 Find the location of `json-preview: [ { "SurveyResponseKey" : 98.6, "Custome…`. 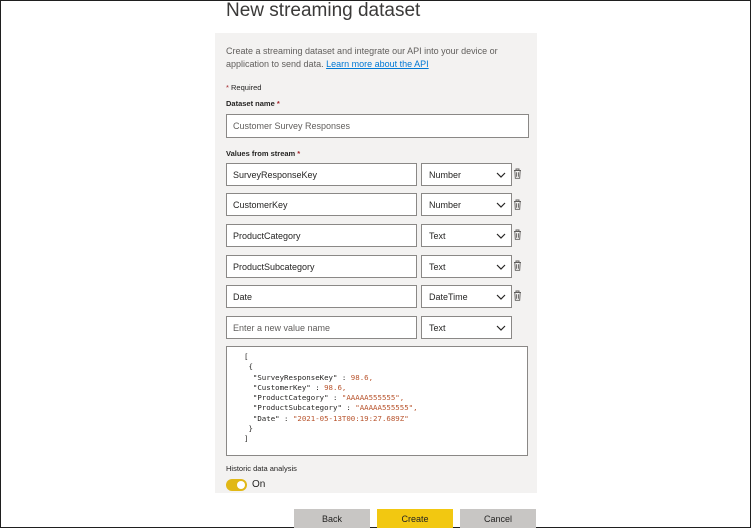

json-preview: [ { "SurveyResponseKey" : 98.6, "Custome… is located at coordinates (377, 401).